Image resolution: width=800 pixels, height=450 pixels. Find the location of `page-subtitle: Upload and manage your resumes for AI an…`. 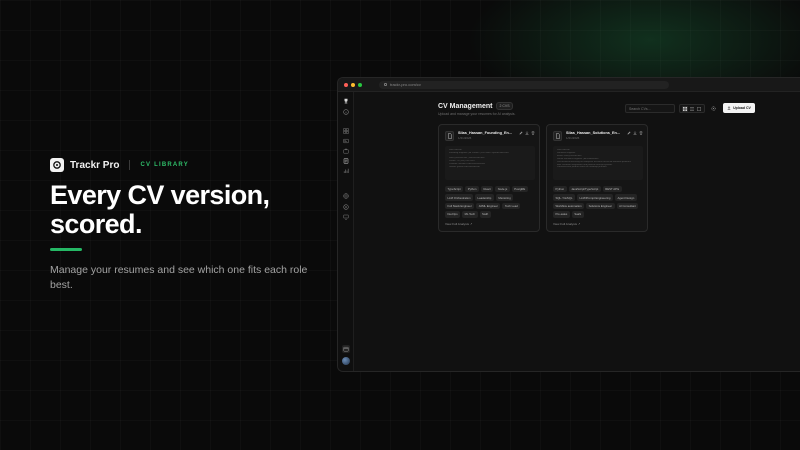

page-subtitle: Upload and manage your resumes for AI an… is located at coordinates (477, 114).